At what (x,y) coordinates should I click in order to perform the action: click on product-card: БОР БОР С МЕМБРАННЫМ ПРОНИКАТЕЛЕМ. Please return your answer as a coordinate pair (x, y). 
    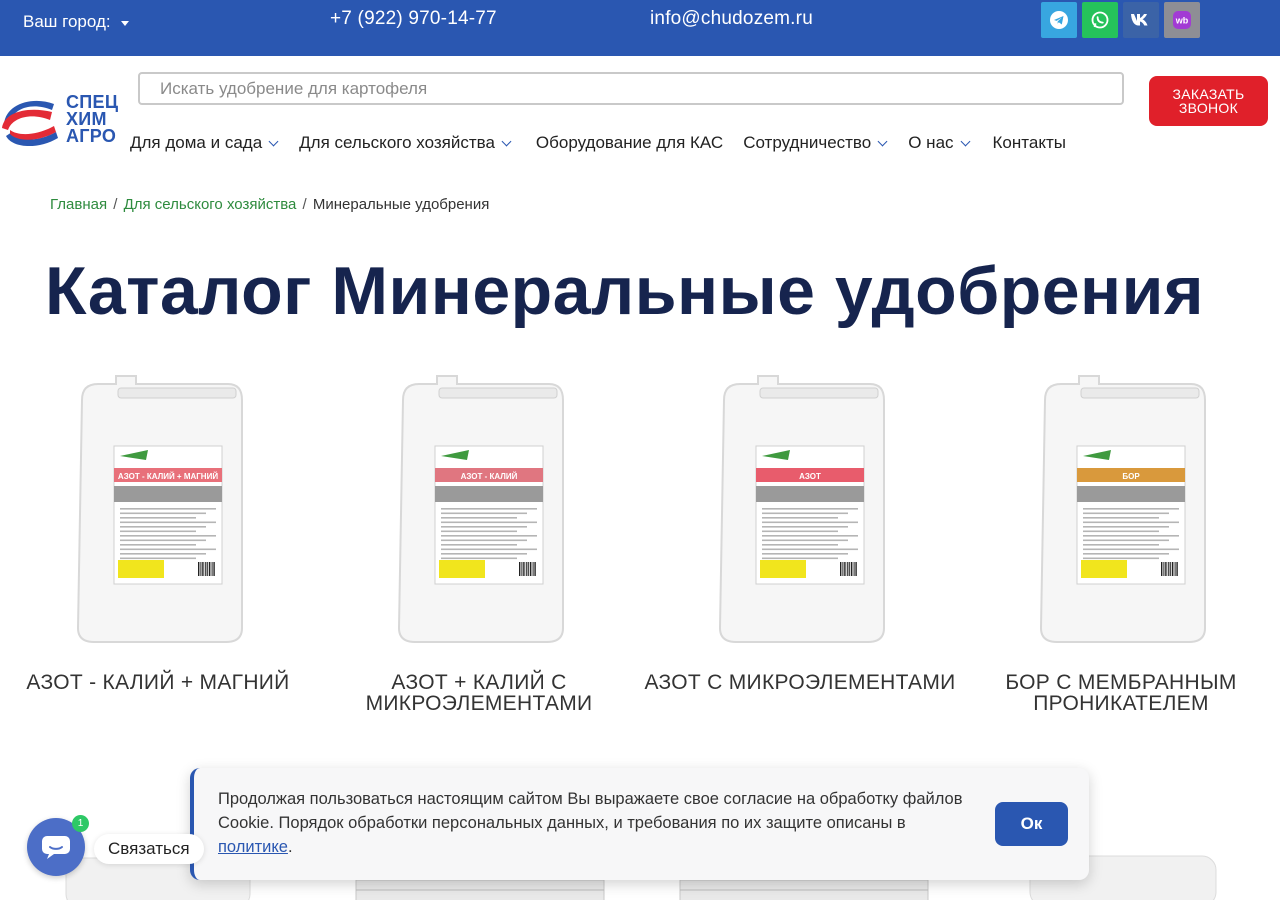
    Looking at the image, I should click on (1120, 545).